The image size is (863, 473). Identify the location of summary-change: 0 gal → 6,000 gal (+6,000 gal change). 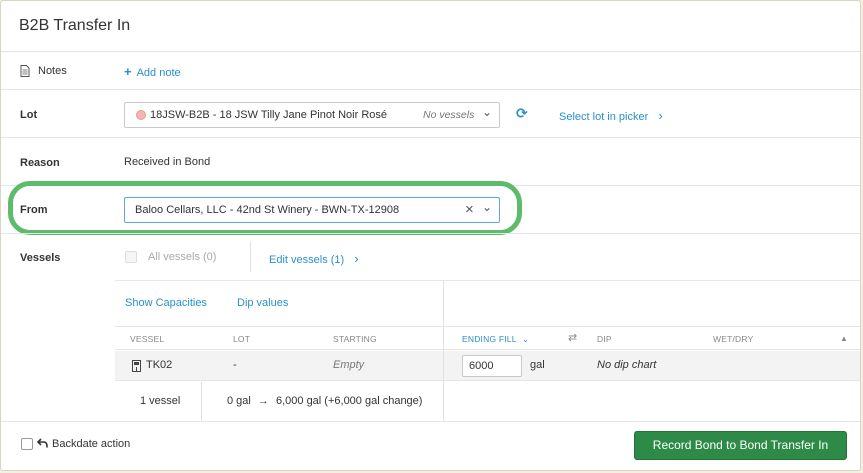
(324, 401).